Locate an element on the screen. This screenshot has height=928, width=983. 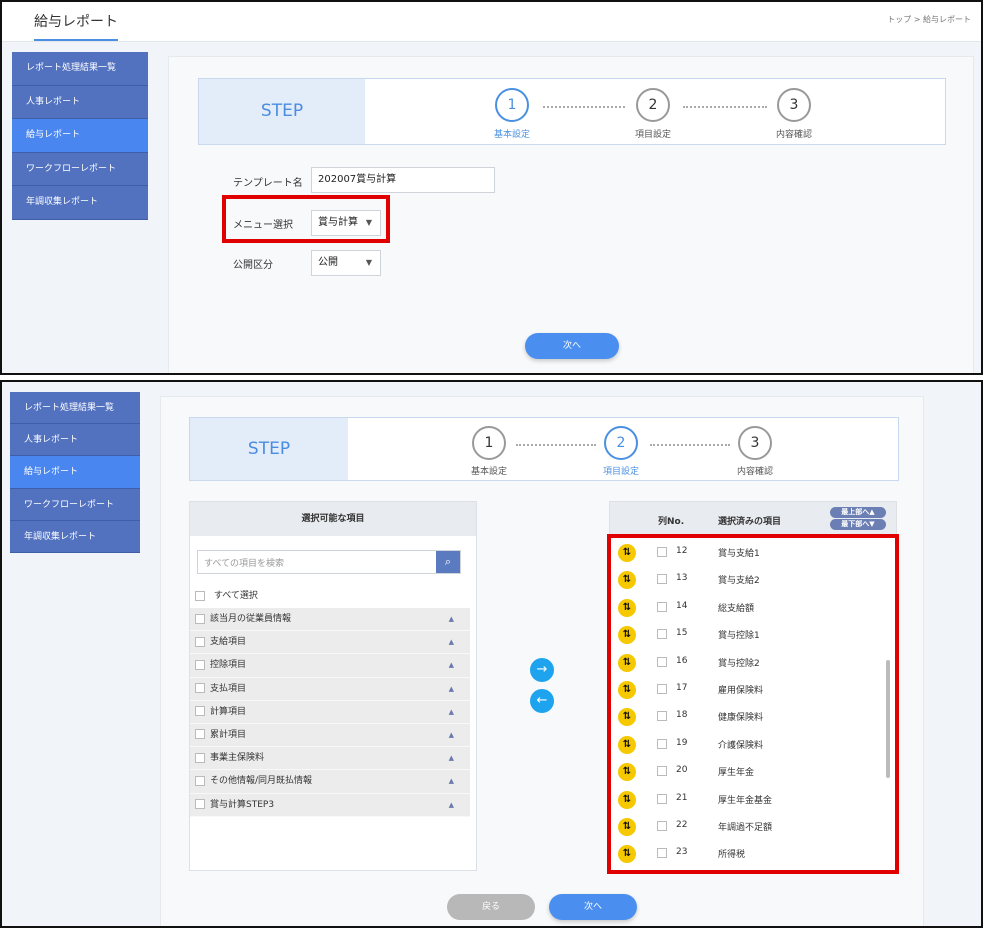
selected-items-header: 列No. 選択済みの項目 最上部へ▲ 最下部へ▼ is located at coordinates (753, 519).